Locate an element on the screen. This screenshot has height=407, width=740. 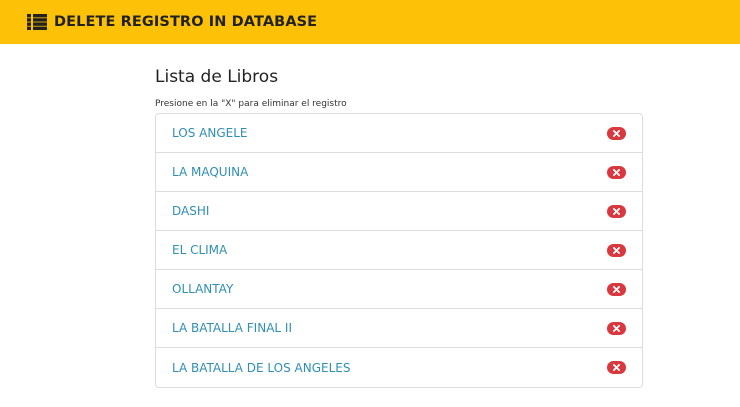
list-item: DASHI is located at coordinates (399, 211).